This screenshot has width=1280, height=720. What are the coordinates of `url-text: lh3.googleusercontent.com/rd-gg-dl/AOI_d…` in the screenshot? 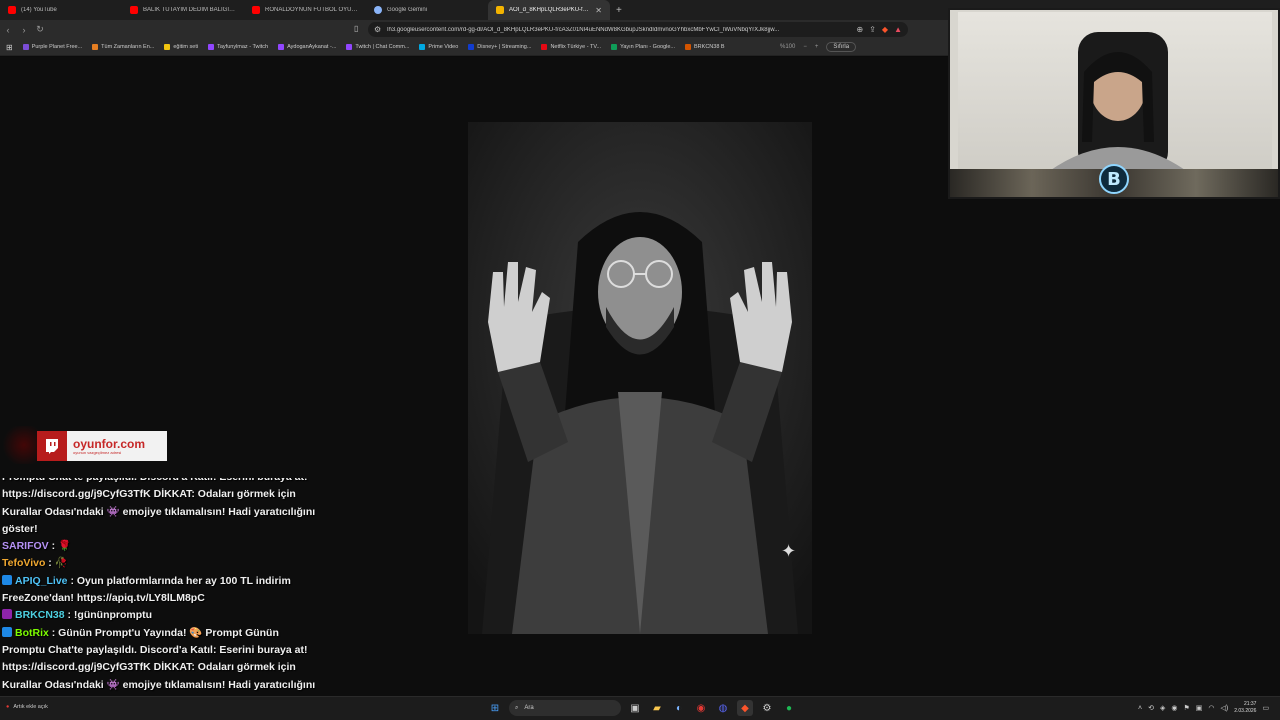 It's located at (618, 30).